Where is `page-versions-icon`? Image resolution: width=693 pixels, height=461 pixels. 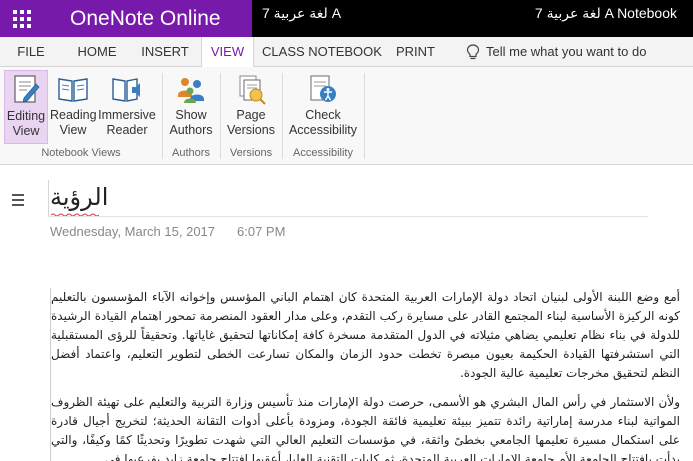 page-versions-icon is located at coordinates (252, 90).